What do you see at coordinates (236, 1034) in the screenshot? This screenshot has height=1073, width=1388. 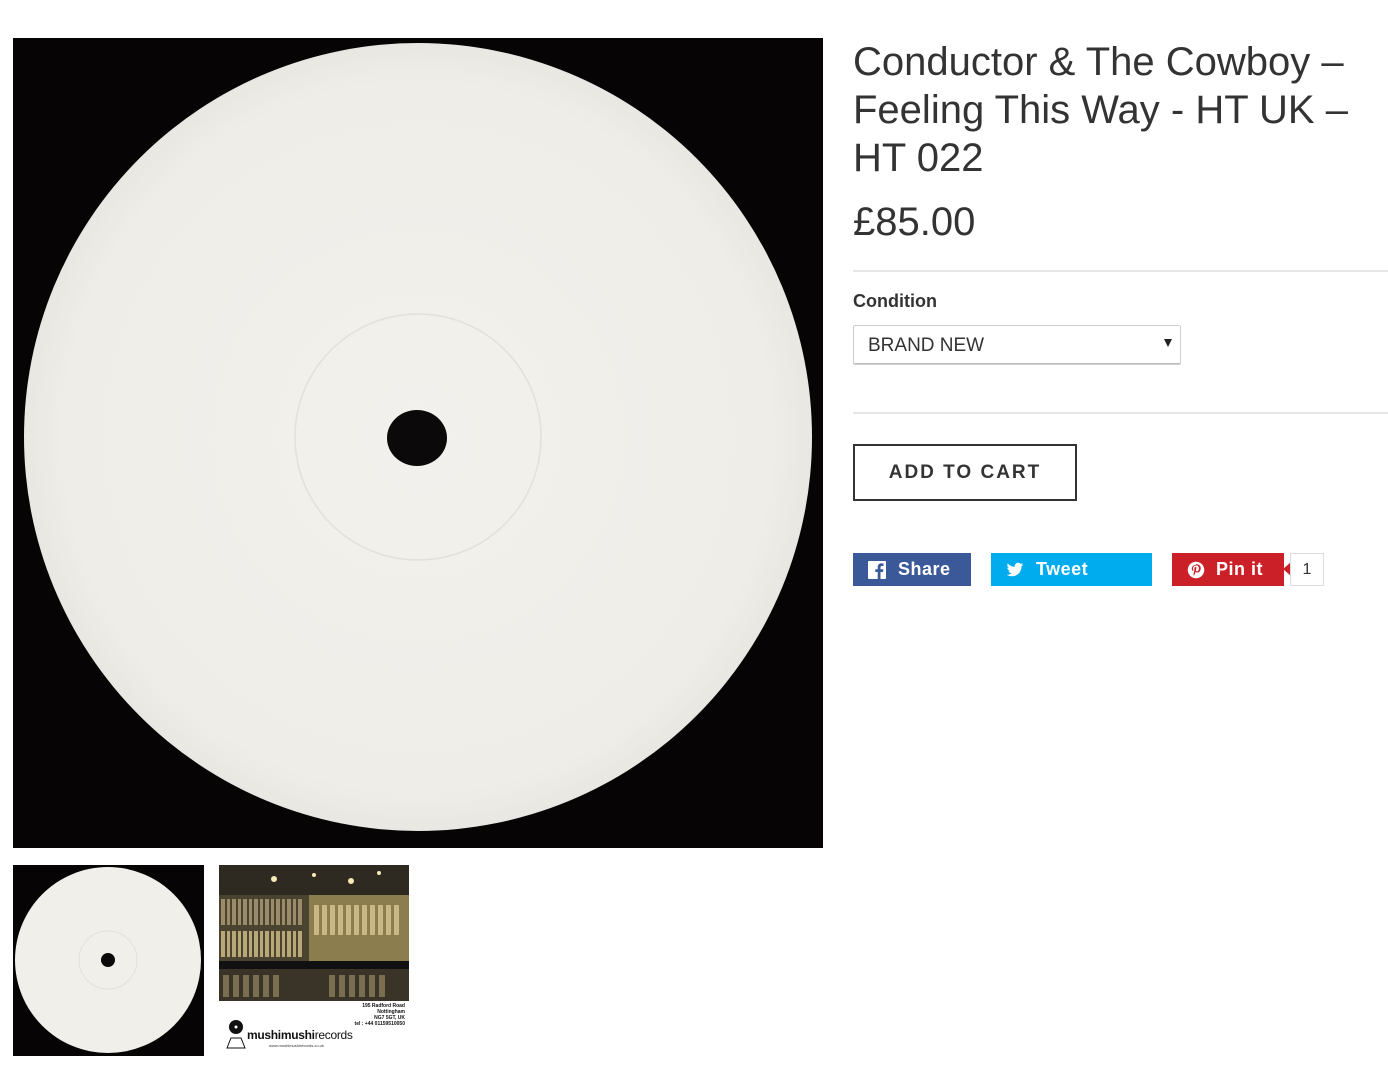 I see `record-player-icon` at bounding box center [236, 1034].